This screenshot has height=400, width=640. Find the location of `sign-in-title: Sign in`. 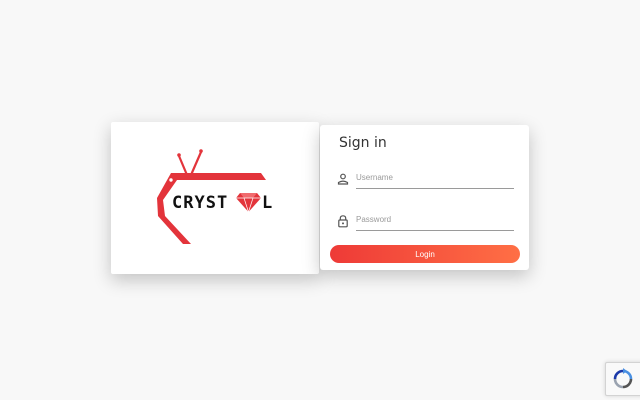

sign-in-title: Sign in is located at coordinates (363, 143).